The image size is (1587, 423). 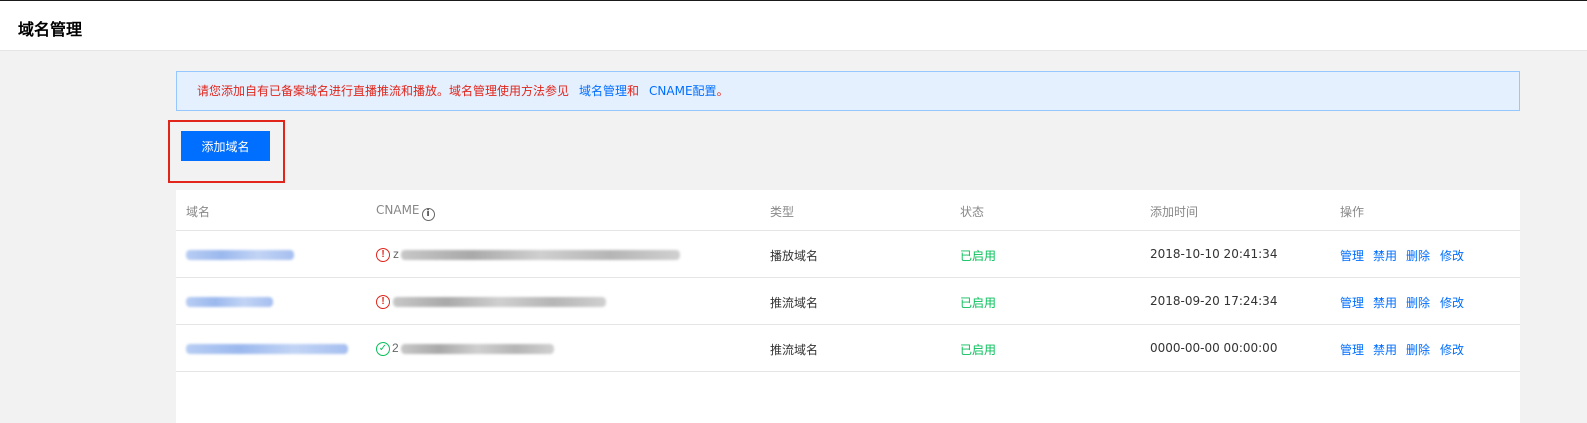 I want to click on column-header-domain: 域名, so click(x=198, y=212).